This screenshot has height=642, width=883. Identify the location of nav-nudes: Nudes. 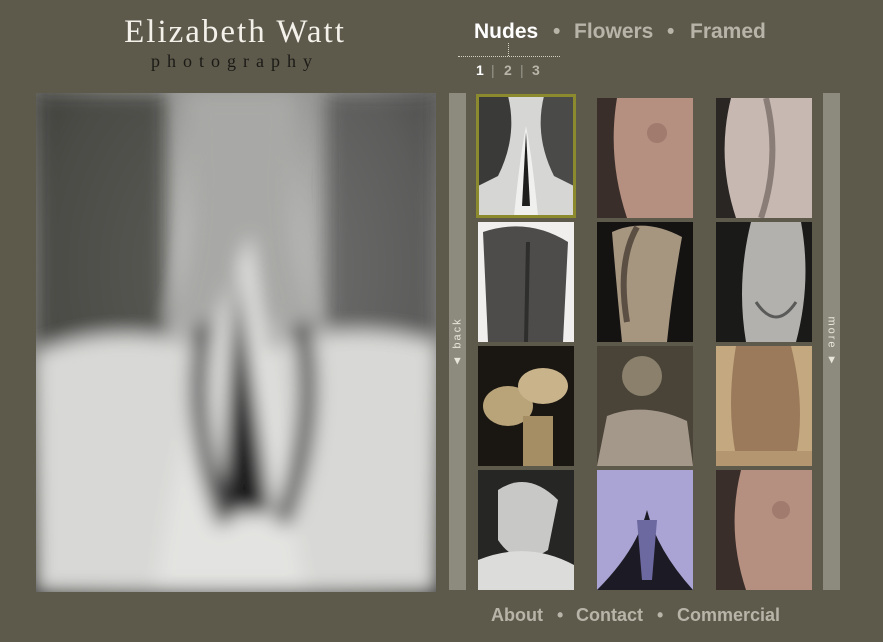
(506, 32).